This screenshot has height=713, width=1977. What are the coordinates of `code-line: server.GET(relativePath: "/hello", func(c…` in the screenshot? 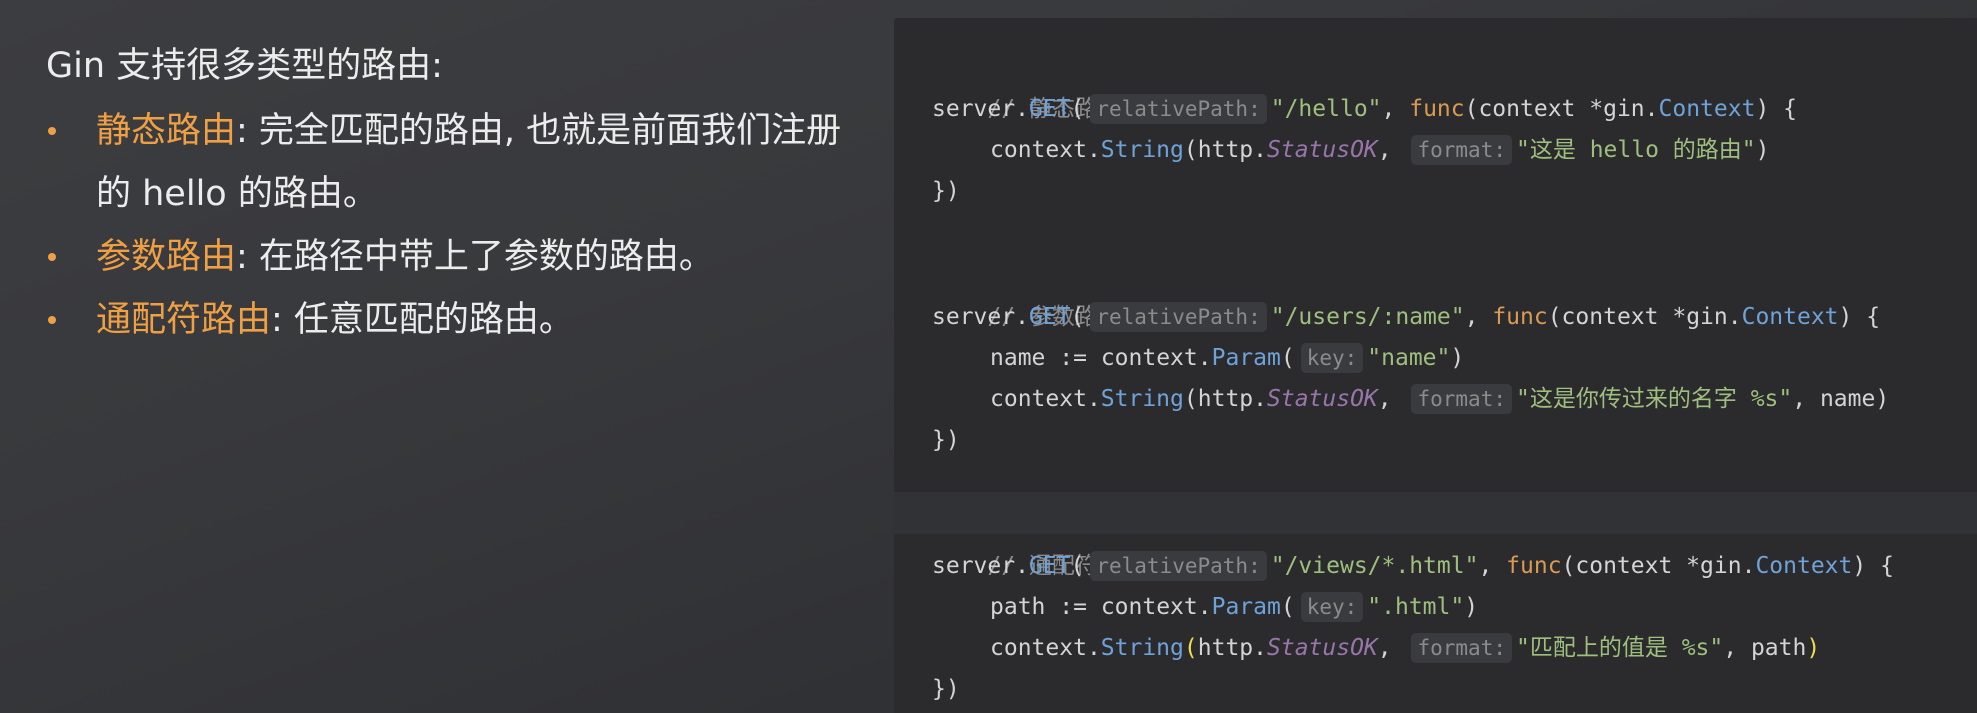 It's located at (1364, 109).